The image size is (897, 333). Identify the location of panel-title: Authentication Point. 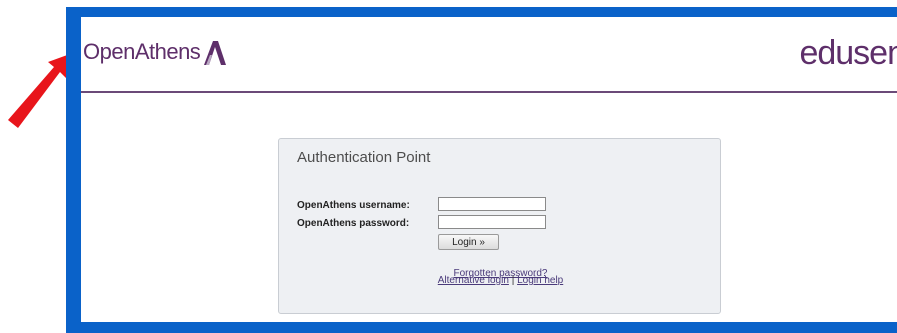
(364, 157).